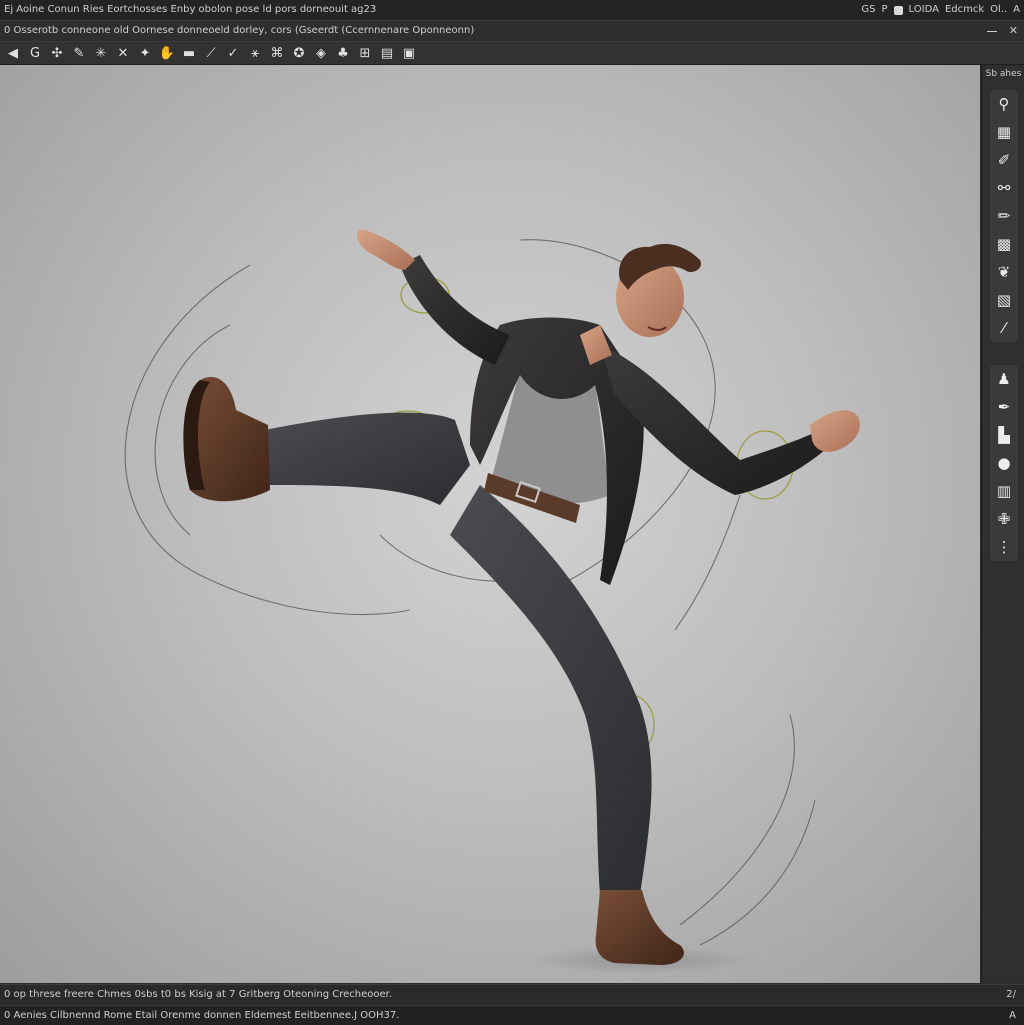  I want to click on tool-scale-button: ✕, so click(123, 53).